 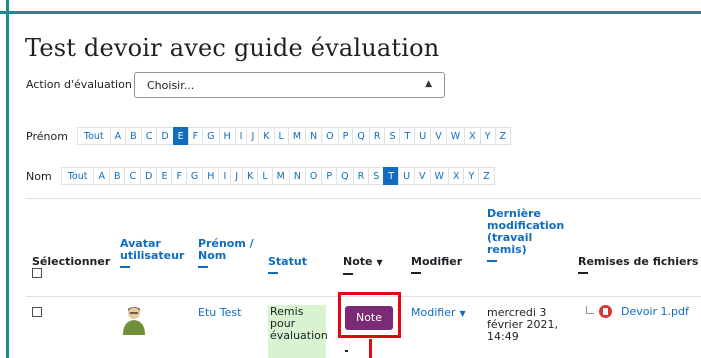 I want to click on collapse-edit-icon, so click(x=416, y=273).